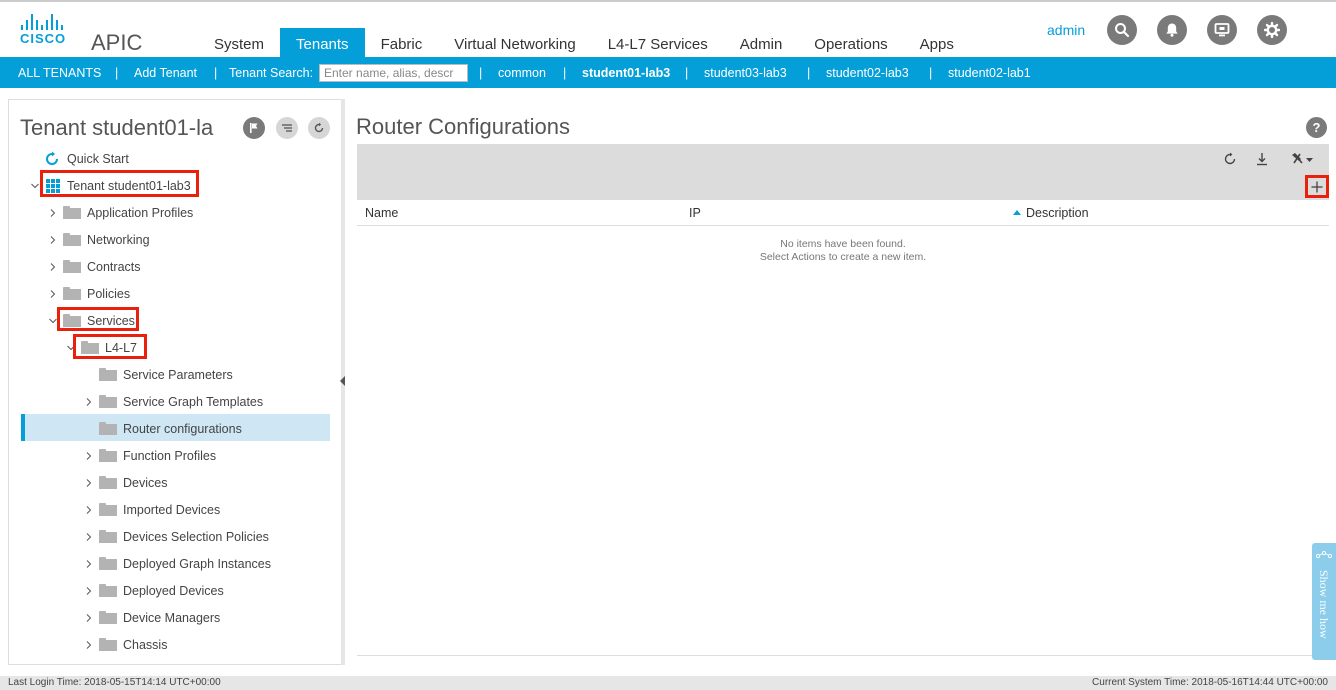 The width and height of the screenshot is (1336, 690). Describe the element at coordinates (140, 212) in the screenshot. I see `tree-item-label: Application Profiles` at that location.